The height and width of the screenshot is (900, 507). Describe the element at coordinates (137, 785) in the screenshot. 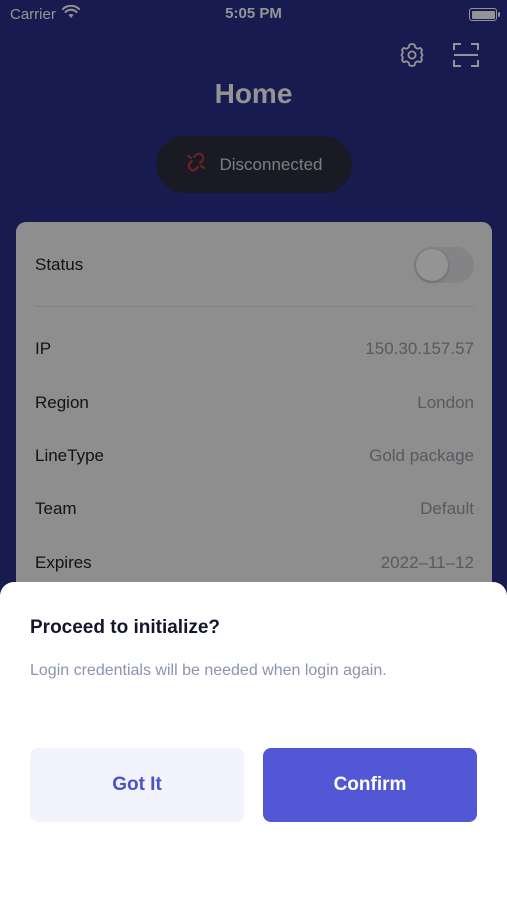

I see `got-it-button: Got It` at that location.